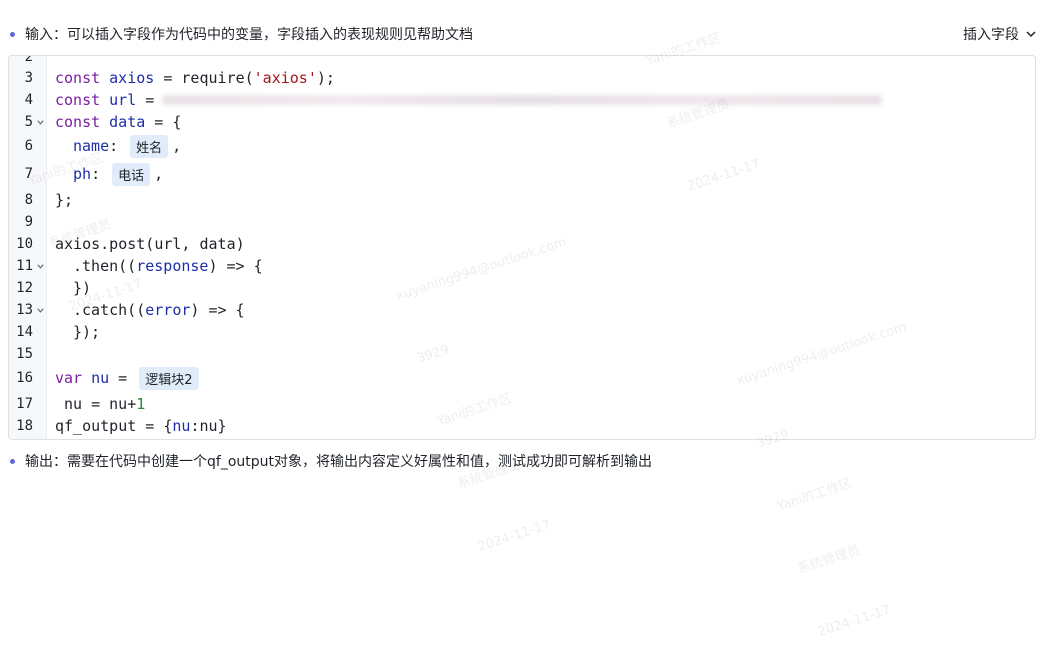  Describe the element at coordinates (24, 266) in the screenshot. I see `line-number: 11` at that location.